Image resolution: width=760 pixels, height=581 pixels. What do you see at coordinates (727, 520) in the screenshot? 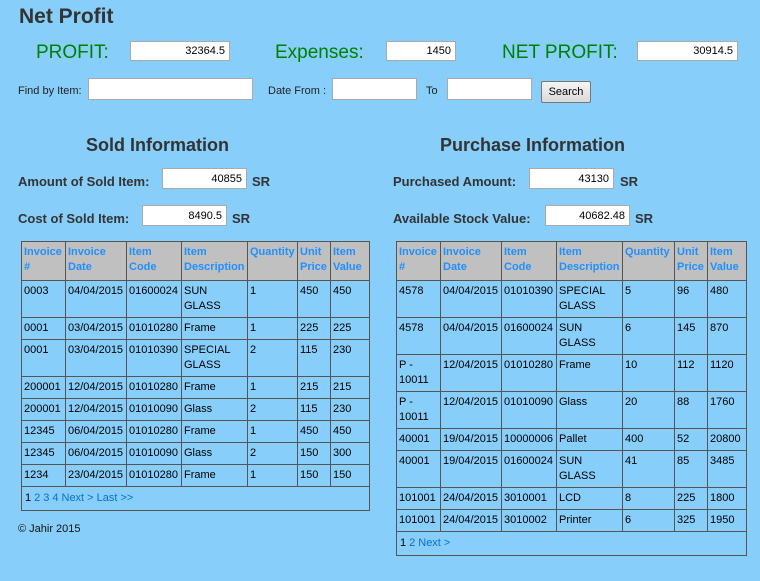
I see `item-value-cell: 1950` at bounding box center [727, 520].